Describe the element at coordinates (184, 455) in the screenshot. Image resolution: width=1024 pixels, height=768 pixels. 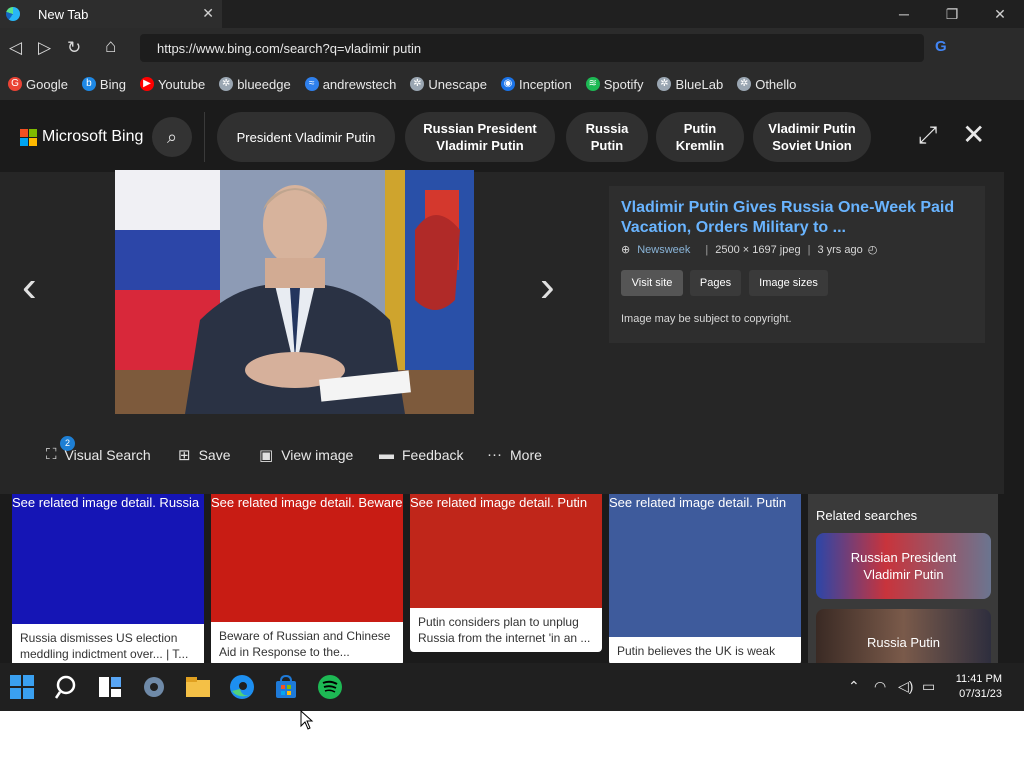
I see `save-icon: ⊞` at that location.